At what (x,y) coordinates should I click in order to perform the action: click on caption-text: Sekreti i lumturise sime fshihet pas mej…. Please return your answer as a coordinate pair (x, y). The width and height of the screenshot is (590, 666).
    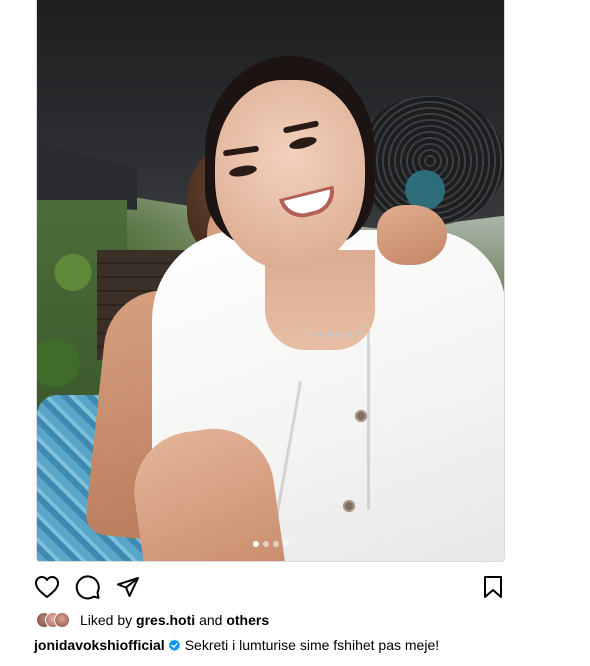
    Looking at the image, I should click on (312, 645).